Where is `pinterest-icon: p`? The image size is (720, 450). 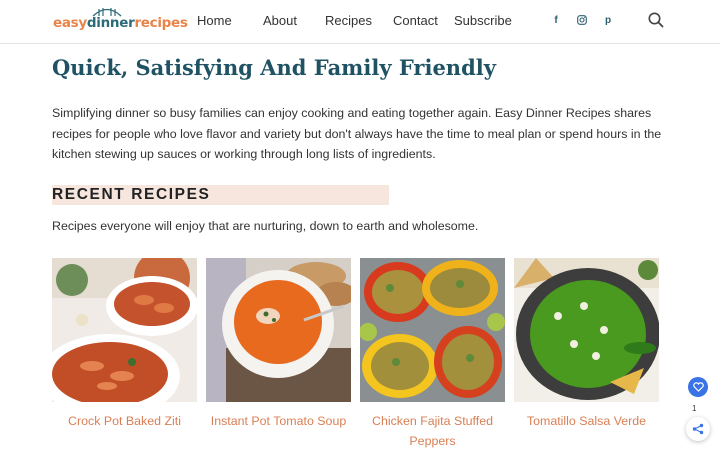
pinterest-icon: p is located at coordinates (608, 20).